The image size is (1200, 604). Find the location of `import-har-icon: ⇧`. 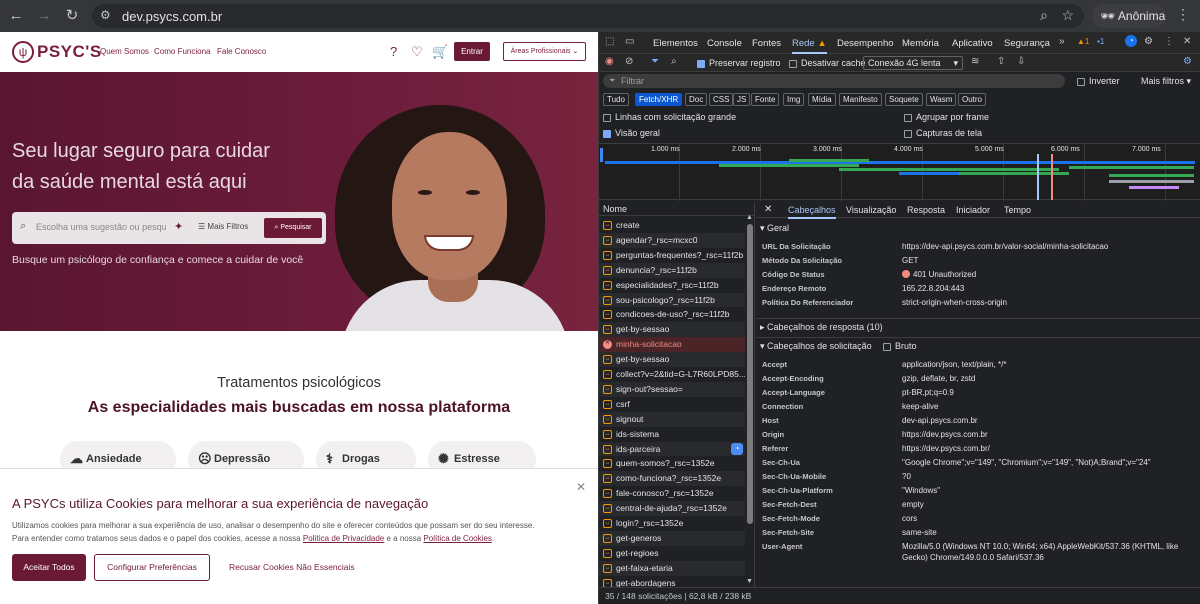

import-har-icon: ⇧ is located at coordinates (1001, 61).